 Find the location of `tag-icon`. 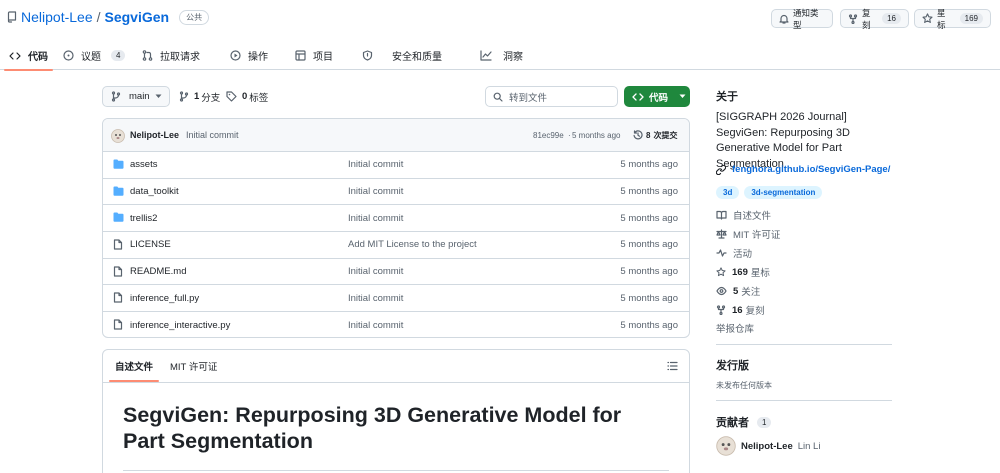

tag-icon is located at coordinates (231, 96).